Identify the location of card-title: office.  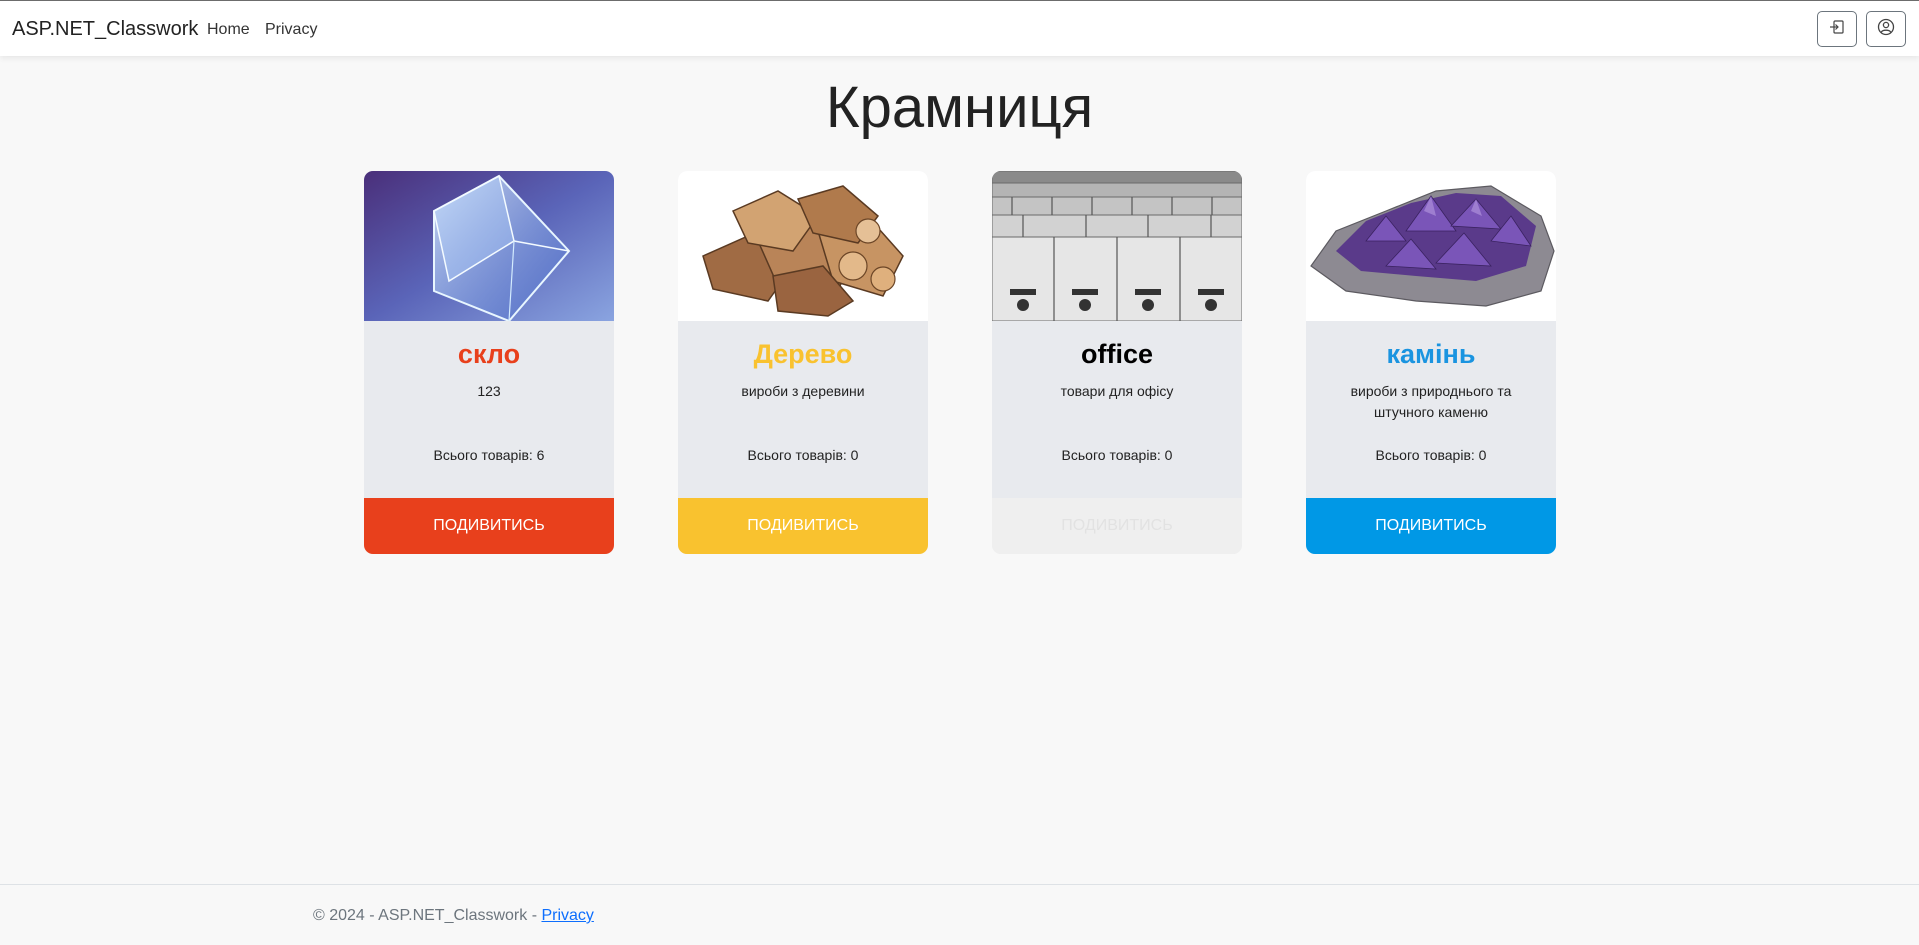
(1116, 354).